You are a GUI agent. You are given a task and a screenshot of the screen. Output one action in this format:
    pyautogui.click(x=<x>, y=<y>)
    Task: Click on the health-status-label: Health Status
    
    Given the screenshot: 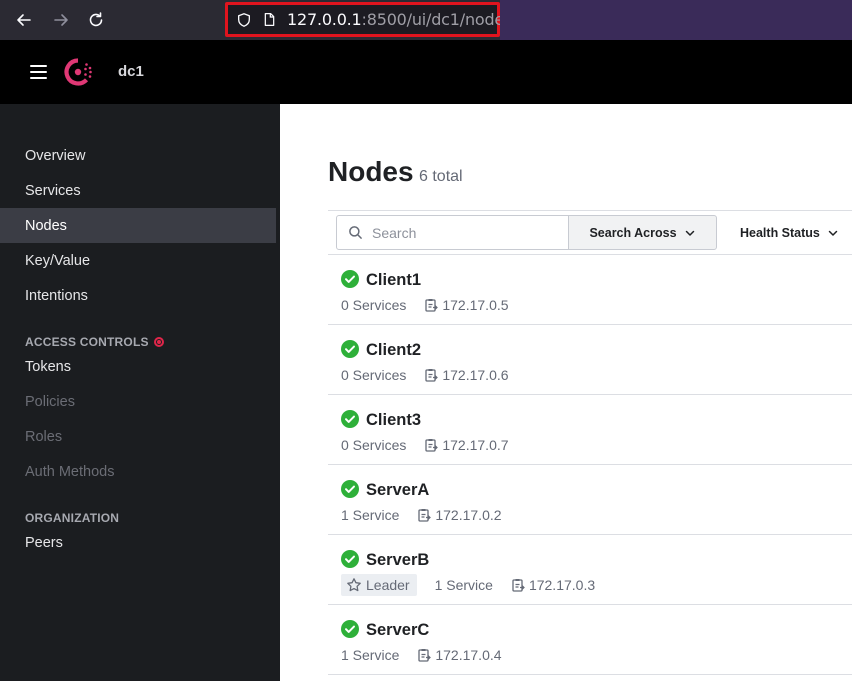 What is the action you would take?
    pyautogui.click(x=780, y=232)
    